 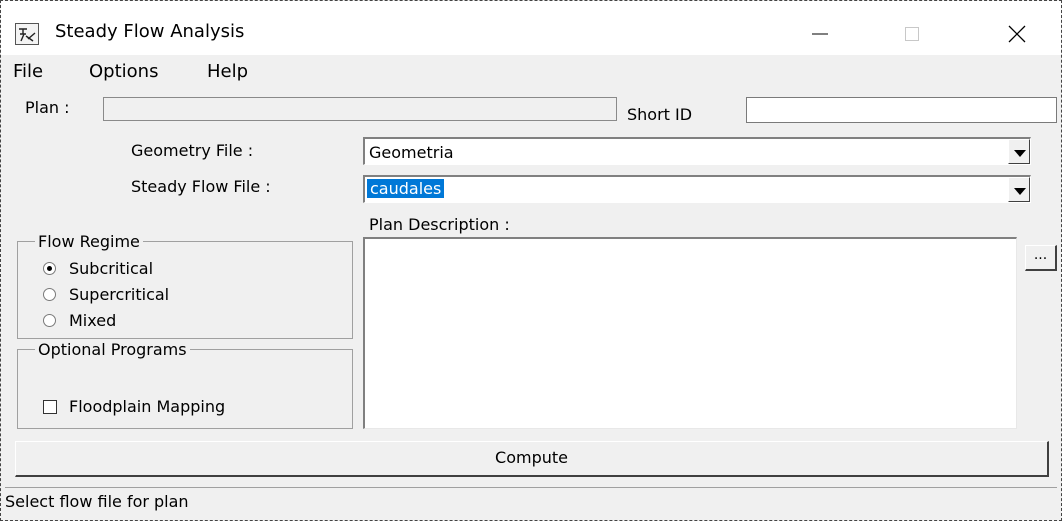 What do you see at coordinates (697, 189) in the screenshot?
I see `steady-flow-file-select: caudales` at bounding box center [697, 189].